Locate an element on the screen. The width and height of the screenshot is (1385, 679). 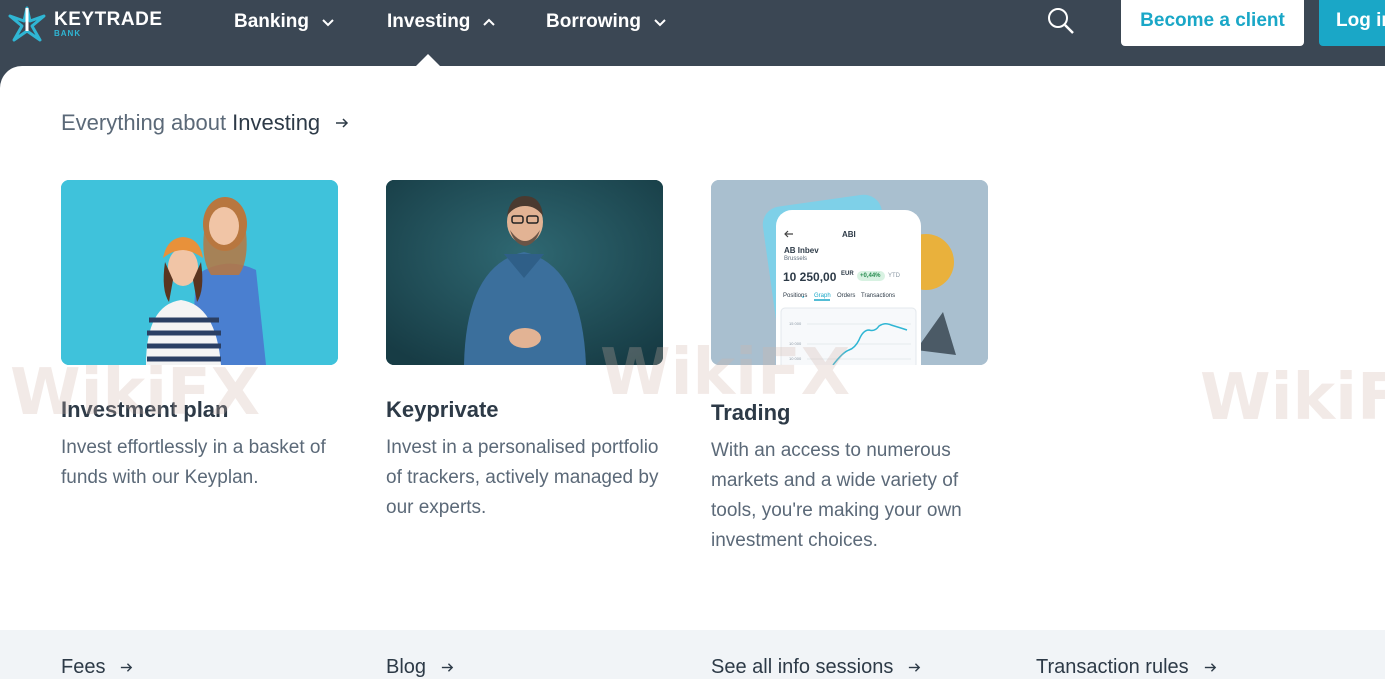
everything-strong: Investing is located at coordinates (276, 122).